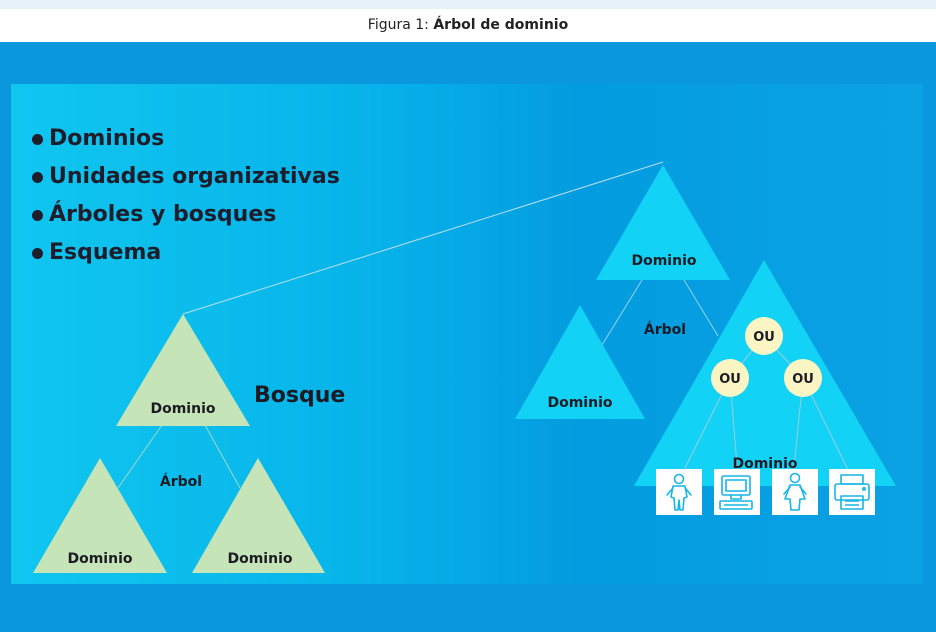  I want to click on user-female-icon, so click(795, 492).